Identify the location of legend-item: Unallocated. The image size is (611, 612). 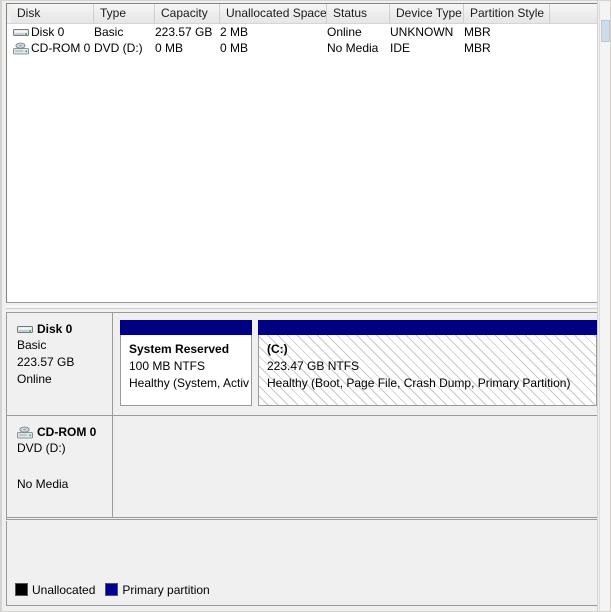
(55, 590).